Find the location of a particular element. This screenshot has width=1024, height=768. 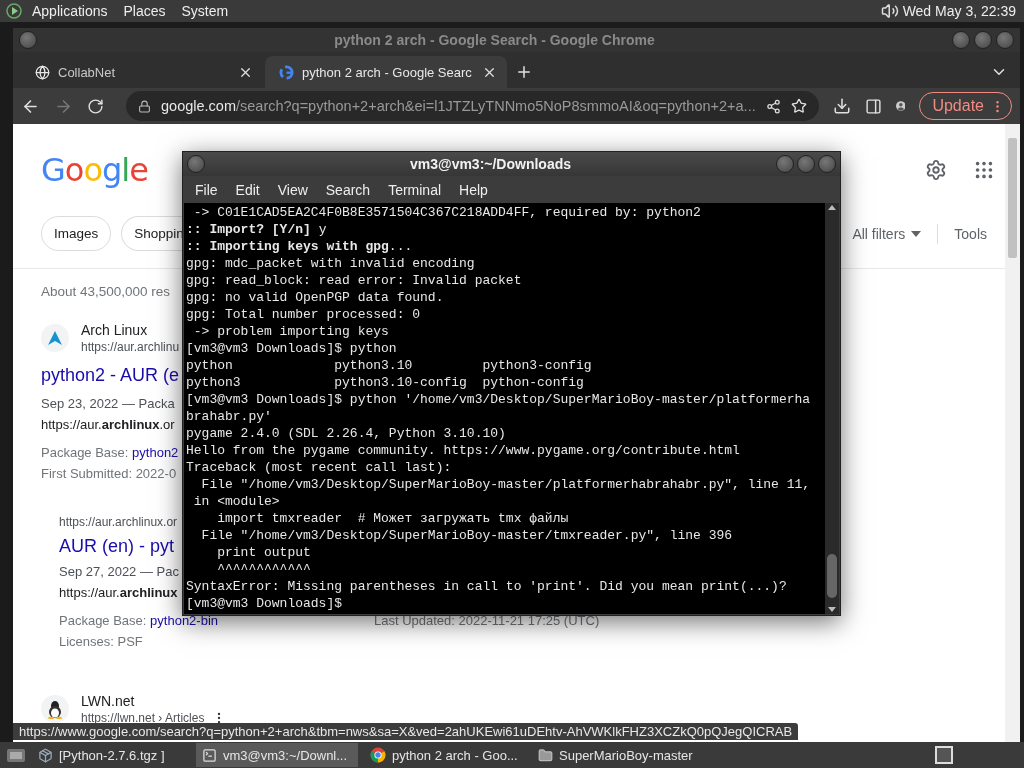

filter-chip: Shoppin is located at coordinates (152, 233).